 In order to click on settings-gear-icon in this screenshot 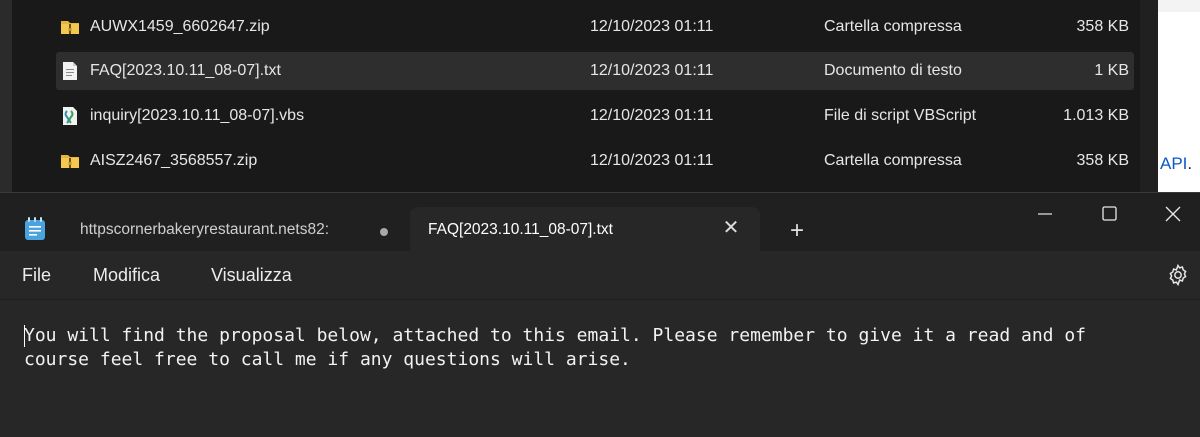, I will do `click(1178, 275)`.